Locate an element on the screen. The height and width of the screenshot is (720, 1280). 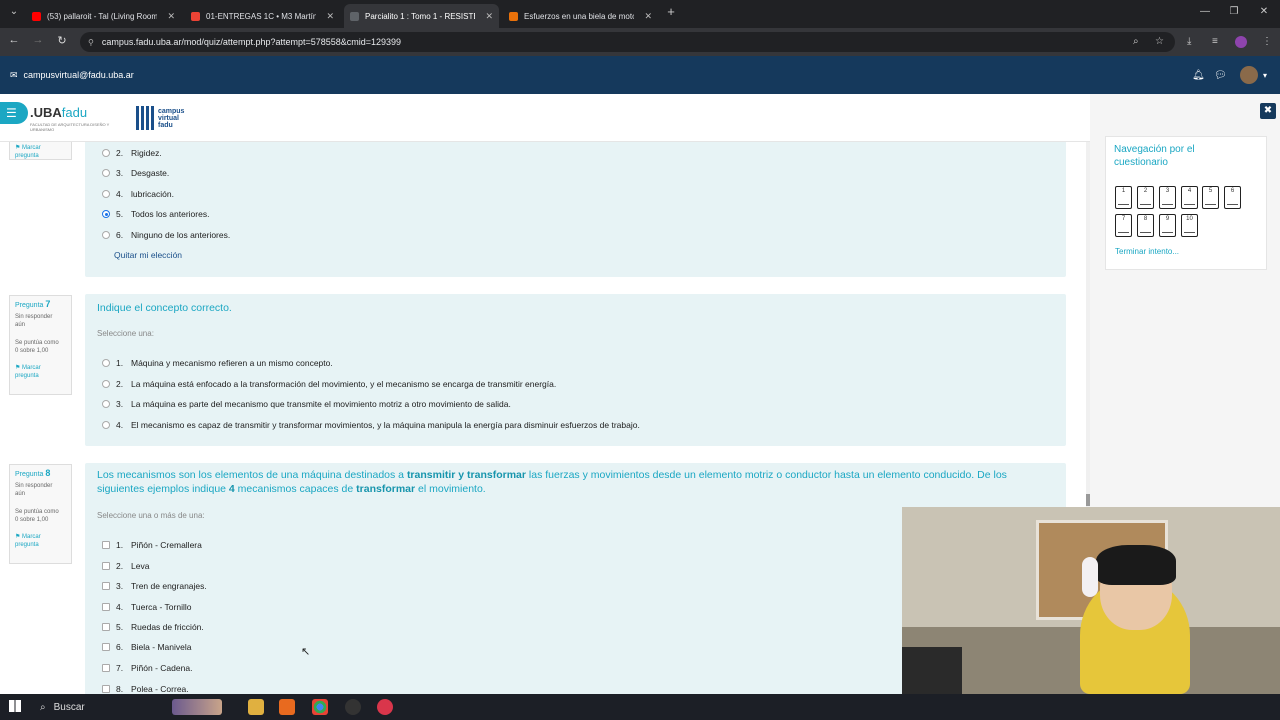
obs-icon is located at coordinates (353, 707).